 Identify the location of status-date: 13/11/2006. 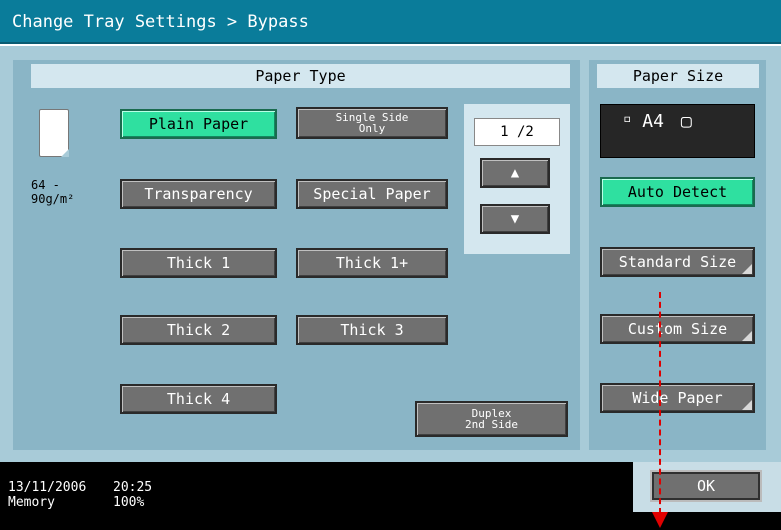
(47, 487).